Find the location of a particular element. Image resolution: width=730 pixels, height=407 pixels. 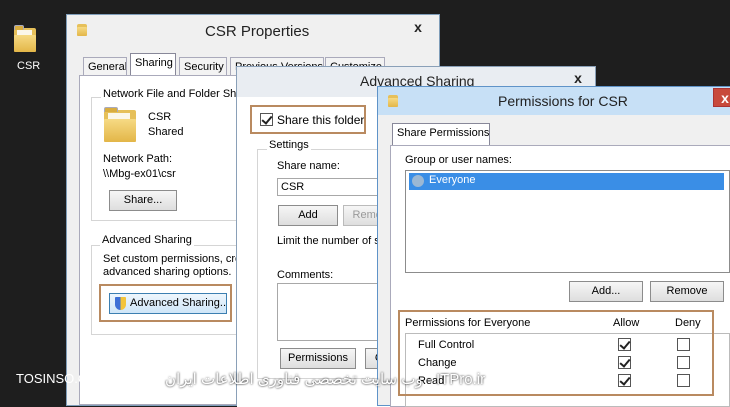

folder-icon is located at coordinates (82, 30).